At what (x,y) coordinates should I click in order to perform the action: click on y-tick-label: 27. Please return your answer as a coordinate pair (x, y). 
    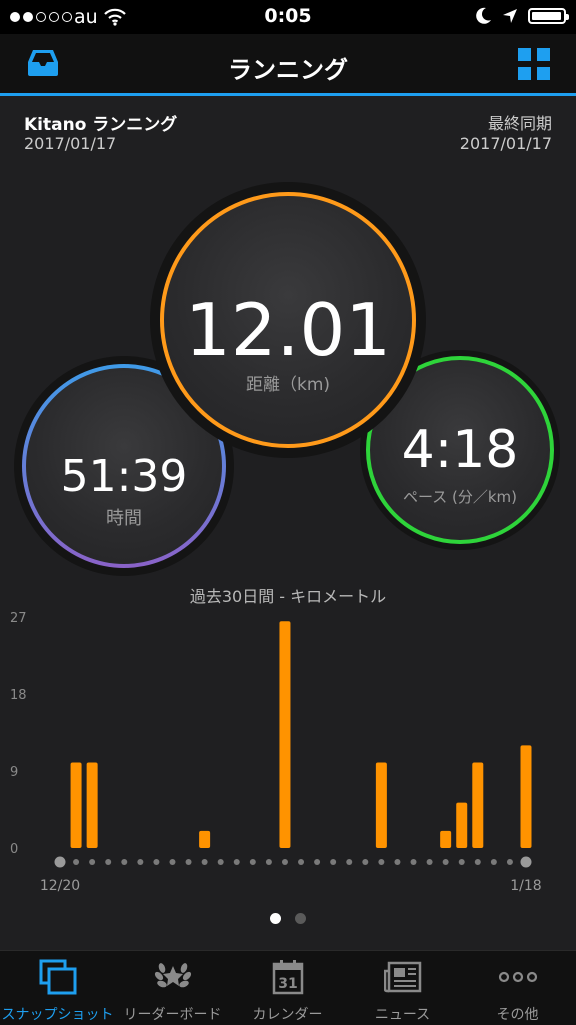
    Looking at the image, I should click on (18, 618).